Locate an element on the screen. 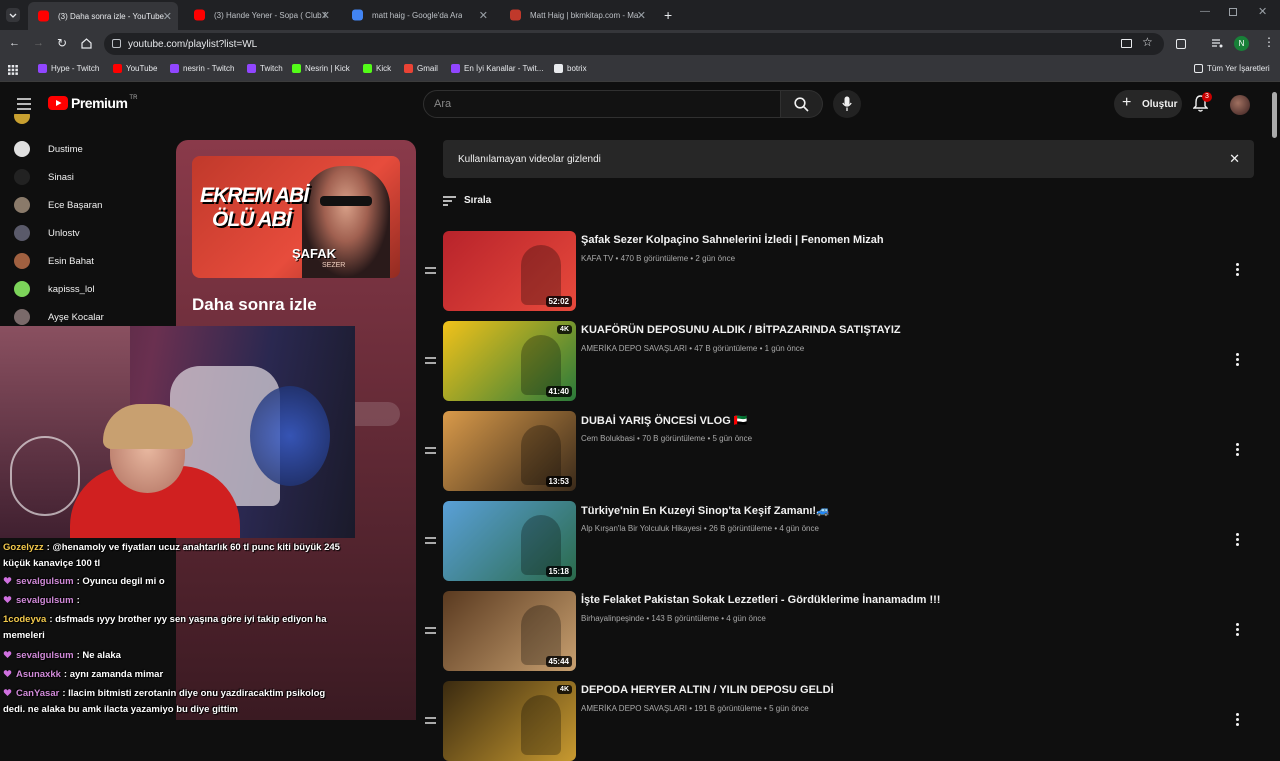 The width and height of the screenshot is (1280, 761). sidebar-channel-item: Ayşe Kocalar is located at coordinates (59, 317).